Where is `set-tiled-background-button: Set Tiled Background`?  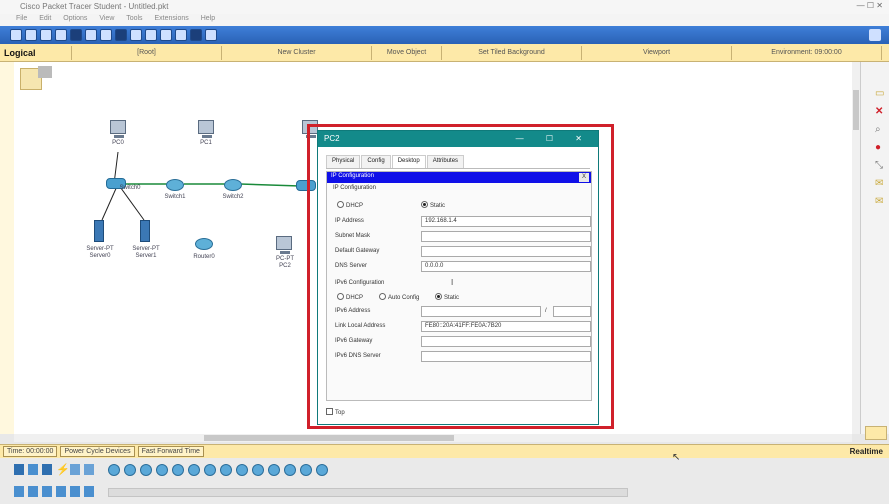 set-tiled-background-button: Set Tiled Background is located at coordinates (512, 52).